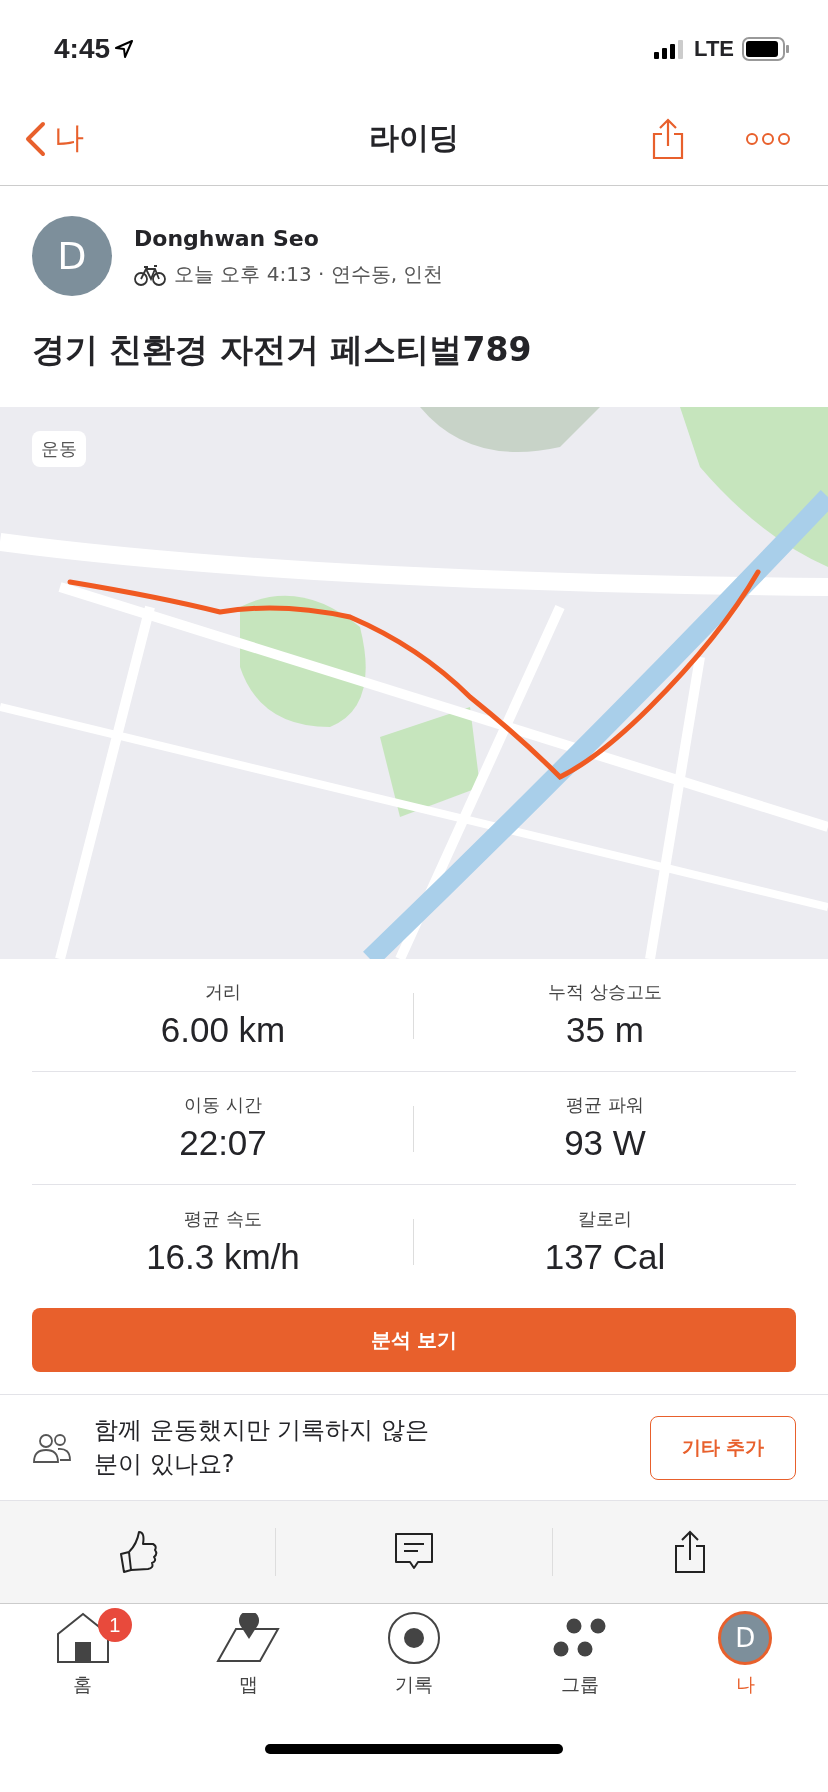  Describe the element at coordinates (150, 274) in the screenshot. I see `bicycle-icon` at that location.